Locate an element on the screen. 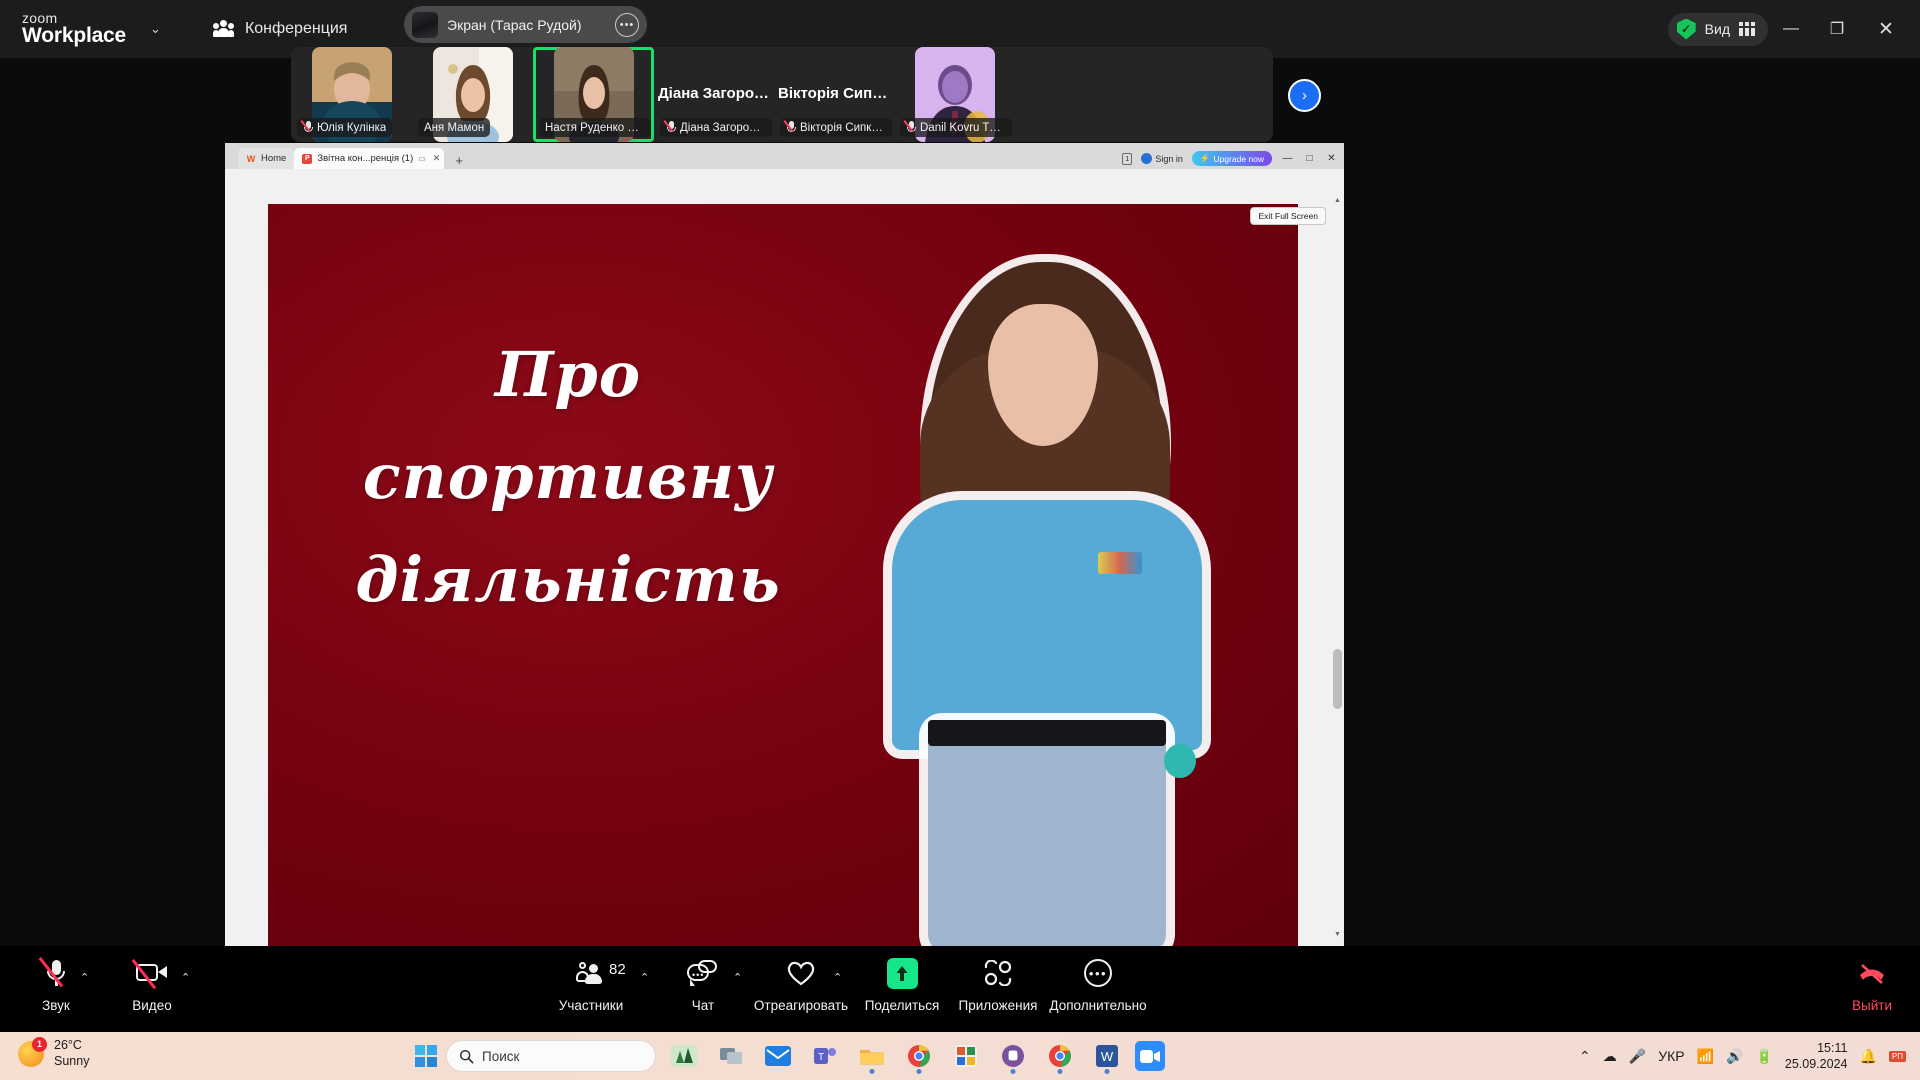 This screenshot has height=1080, width=1920. screen-share-more-icon: ••• is located at coordinates (627, 24).